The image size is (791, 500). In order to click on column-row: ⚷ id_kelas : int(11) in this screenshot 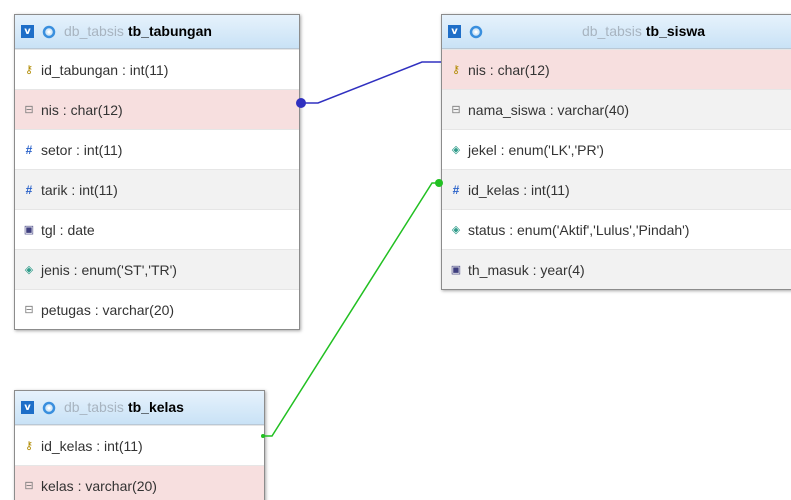, I will do `click(139, 445)`.